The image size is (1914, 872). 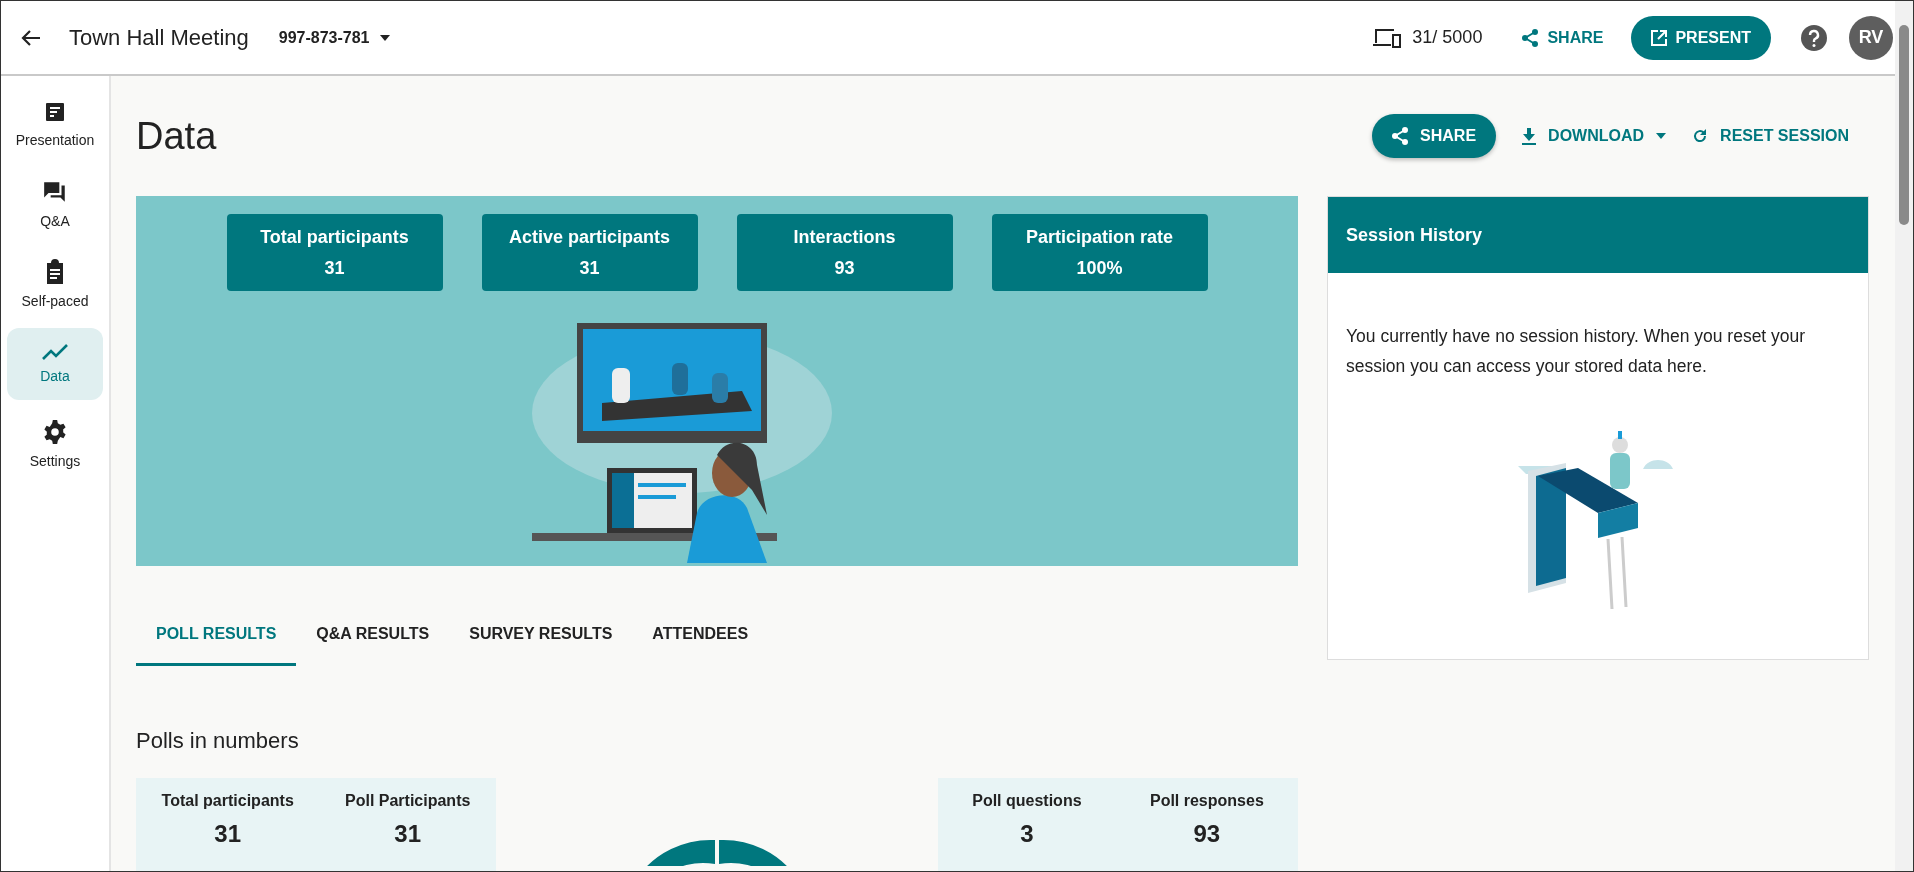 I want to click on reset-button: RESET SESSION, so click(x=1770, y=136).